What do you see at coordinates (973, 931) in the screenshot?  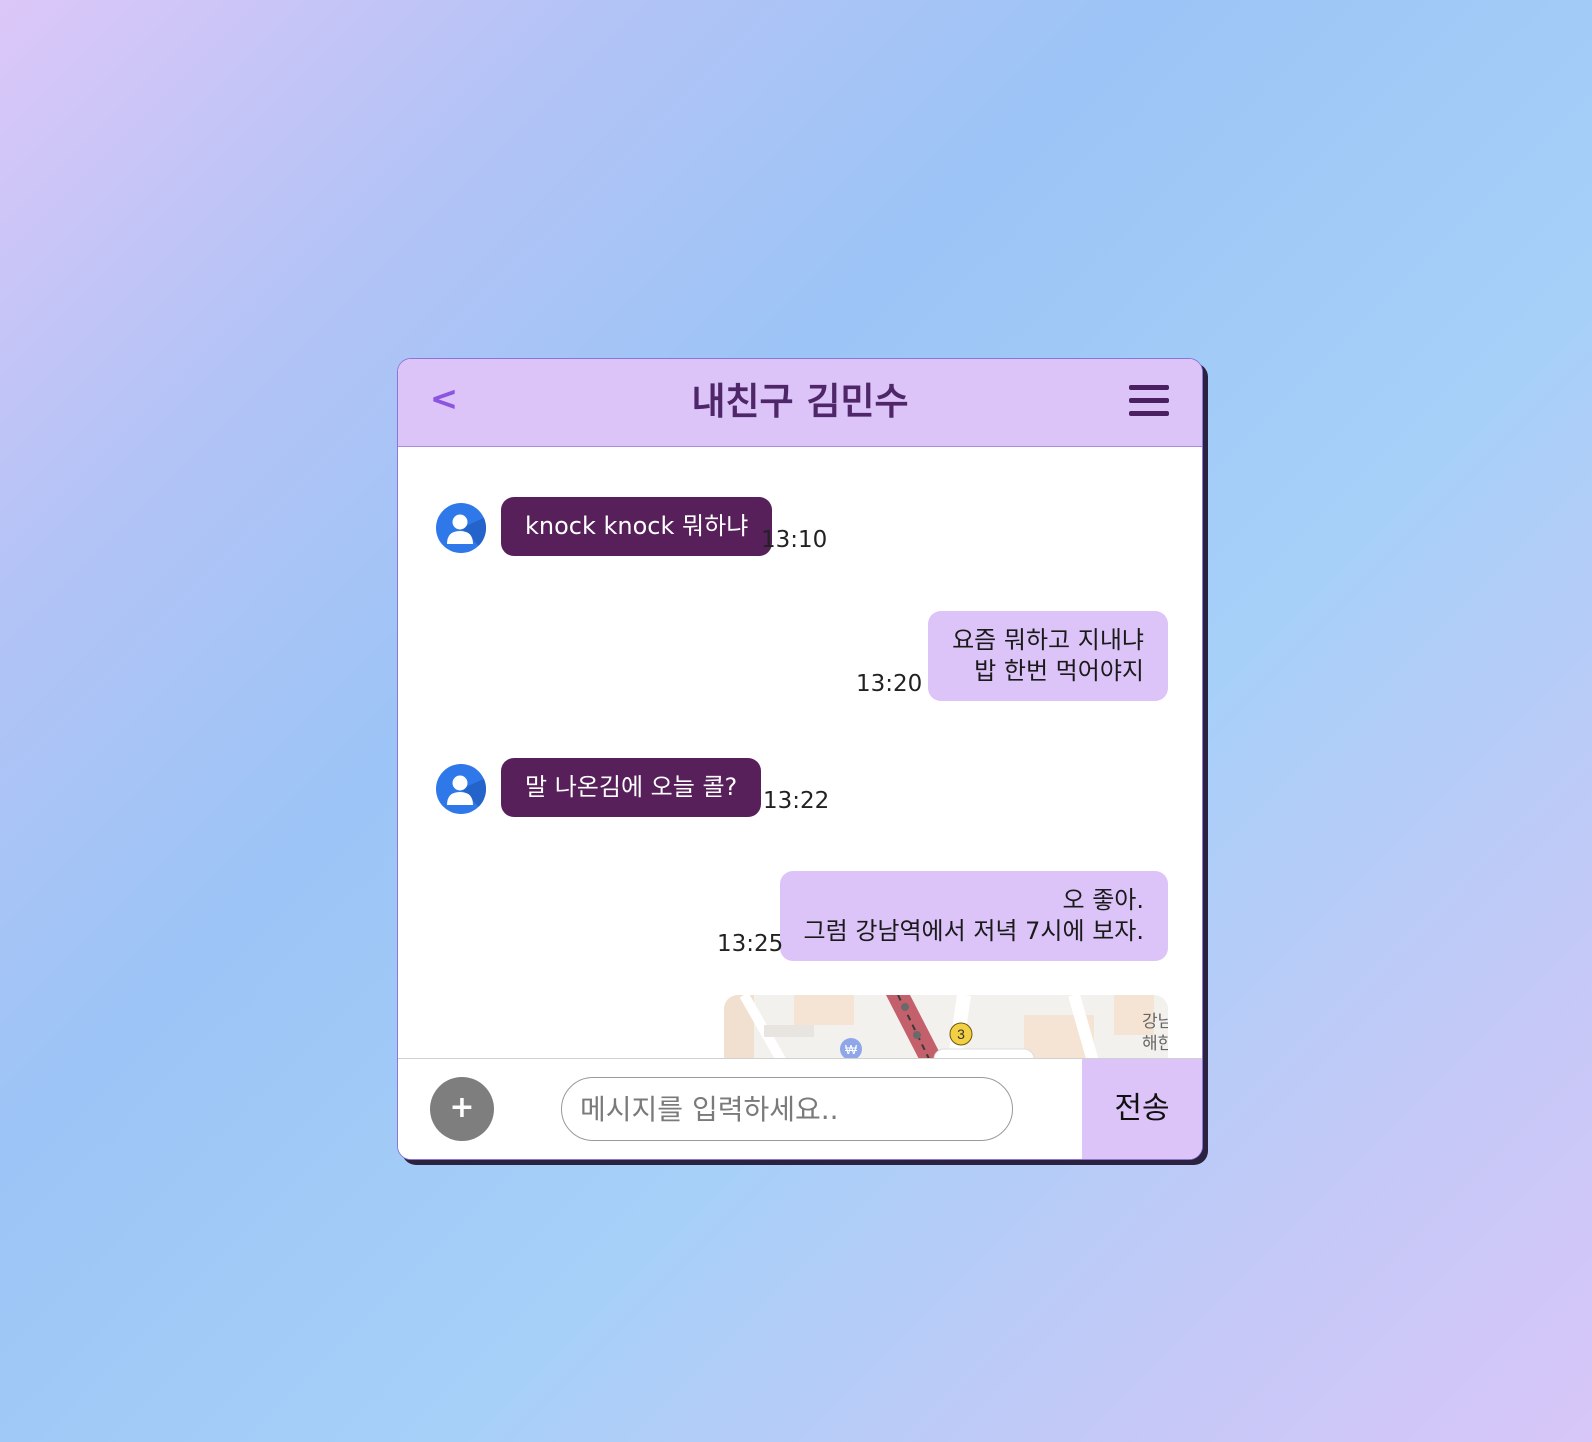 I see `message-text: 그럼 강남역에서 저녁 7시에 보자.` at bounding box center [973, 931].